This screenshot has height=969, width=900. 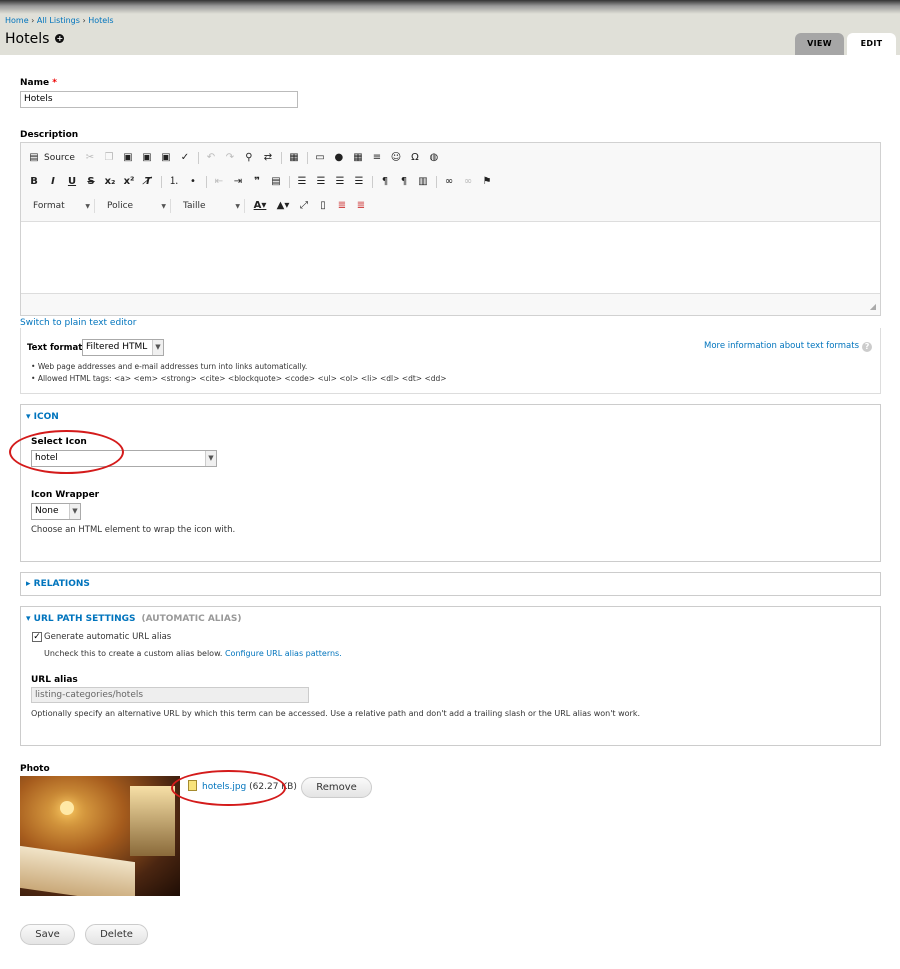 What do you see at coordinates (34, 182) in the screenshot?
I see `bold-icon: B` at bounding box center [34, 182].